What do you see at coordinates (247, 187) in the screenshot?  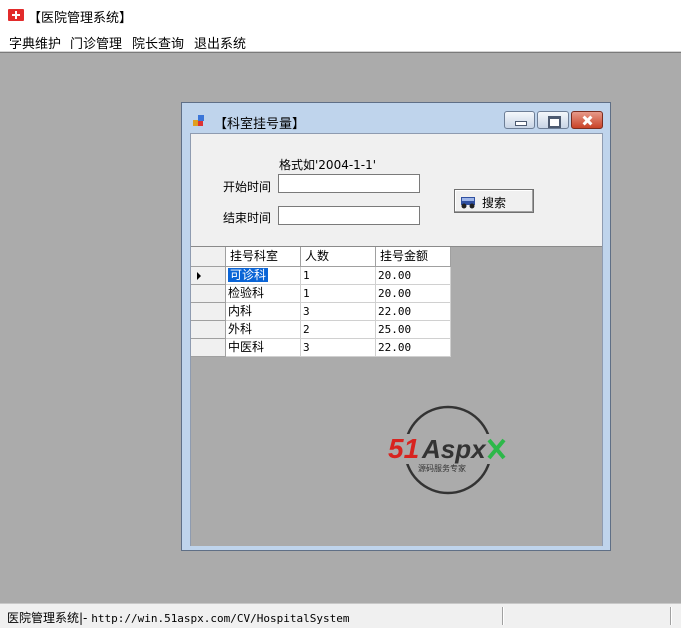 I see `start-time-label: 开始时间` at bounding box center [247, 187].